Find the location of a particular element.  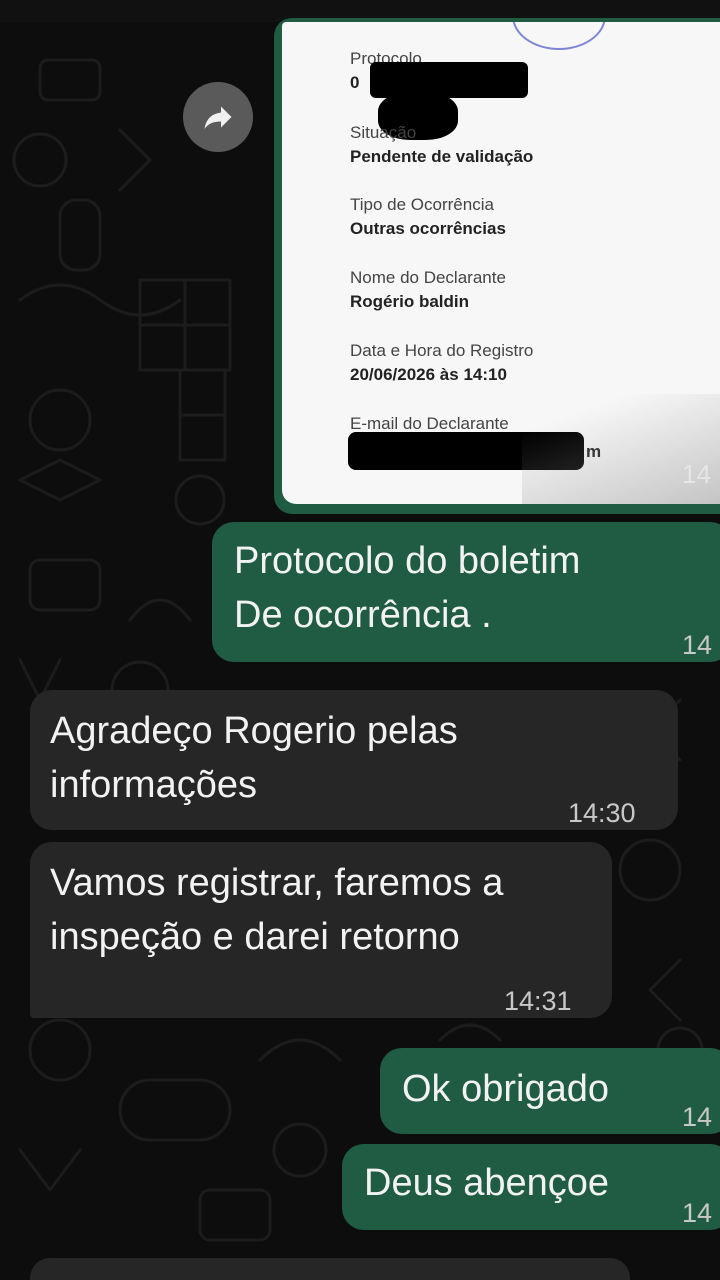

share-forward-icon is located at coordinates (218, 117).